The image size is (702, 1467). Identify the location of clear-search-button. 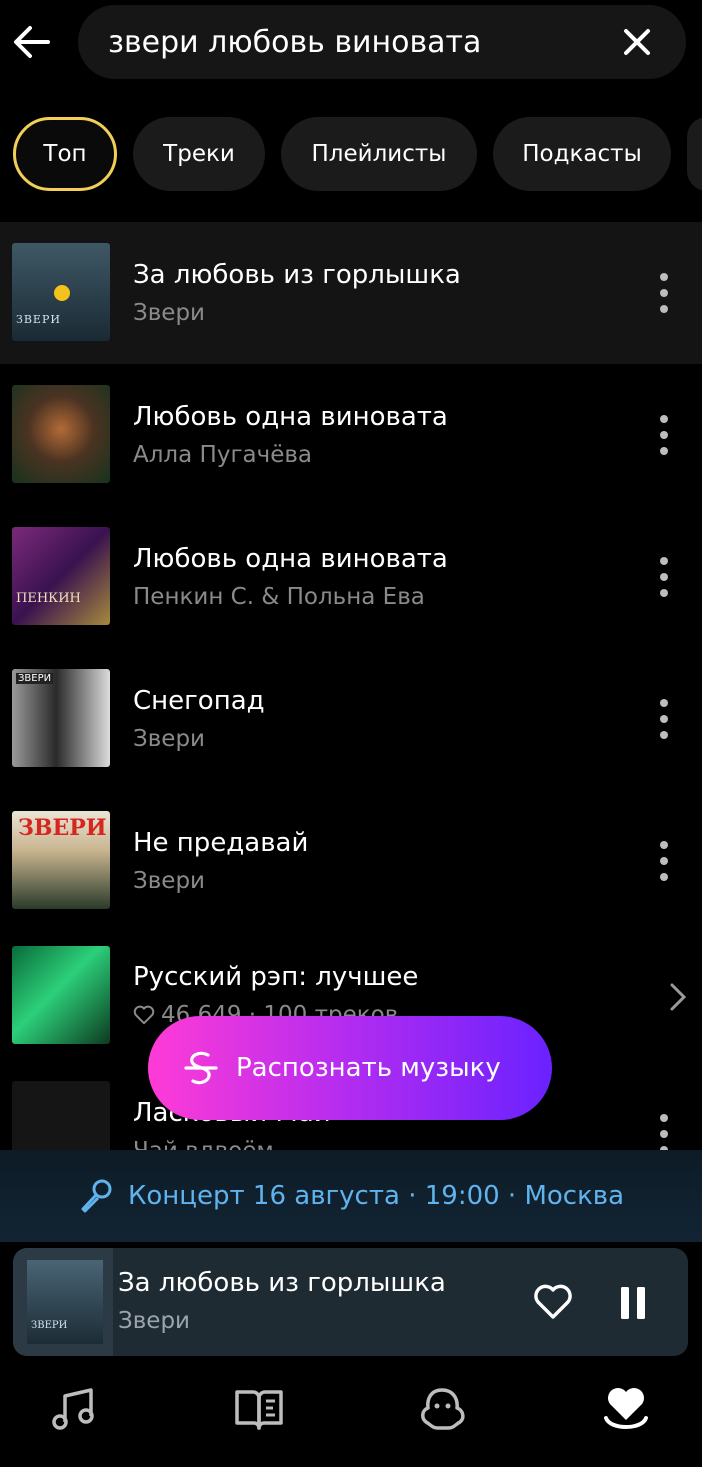
(637, 42).